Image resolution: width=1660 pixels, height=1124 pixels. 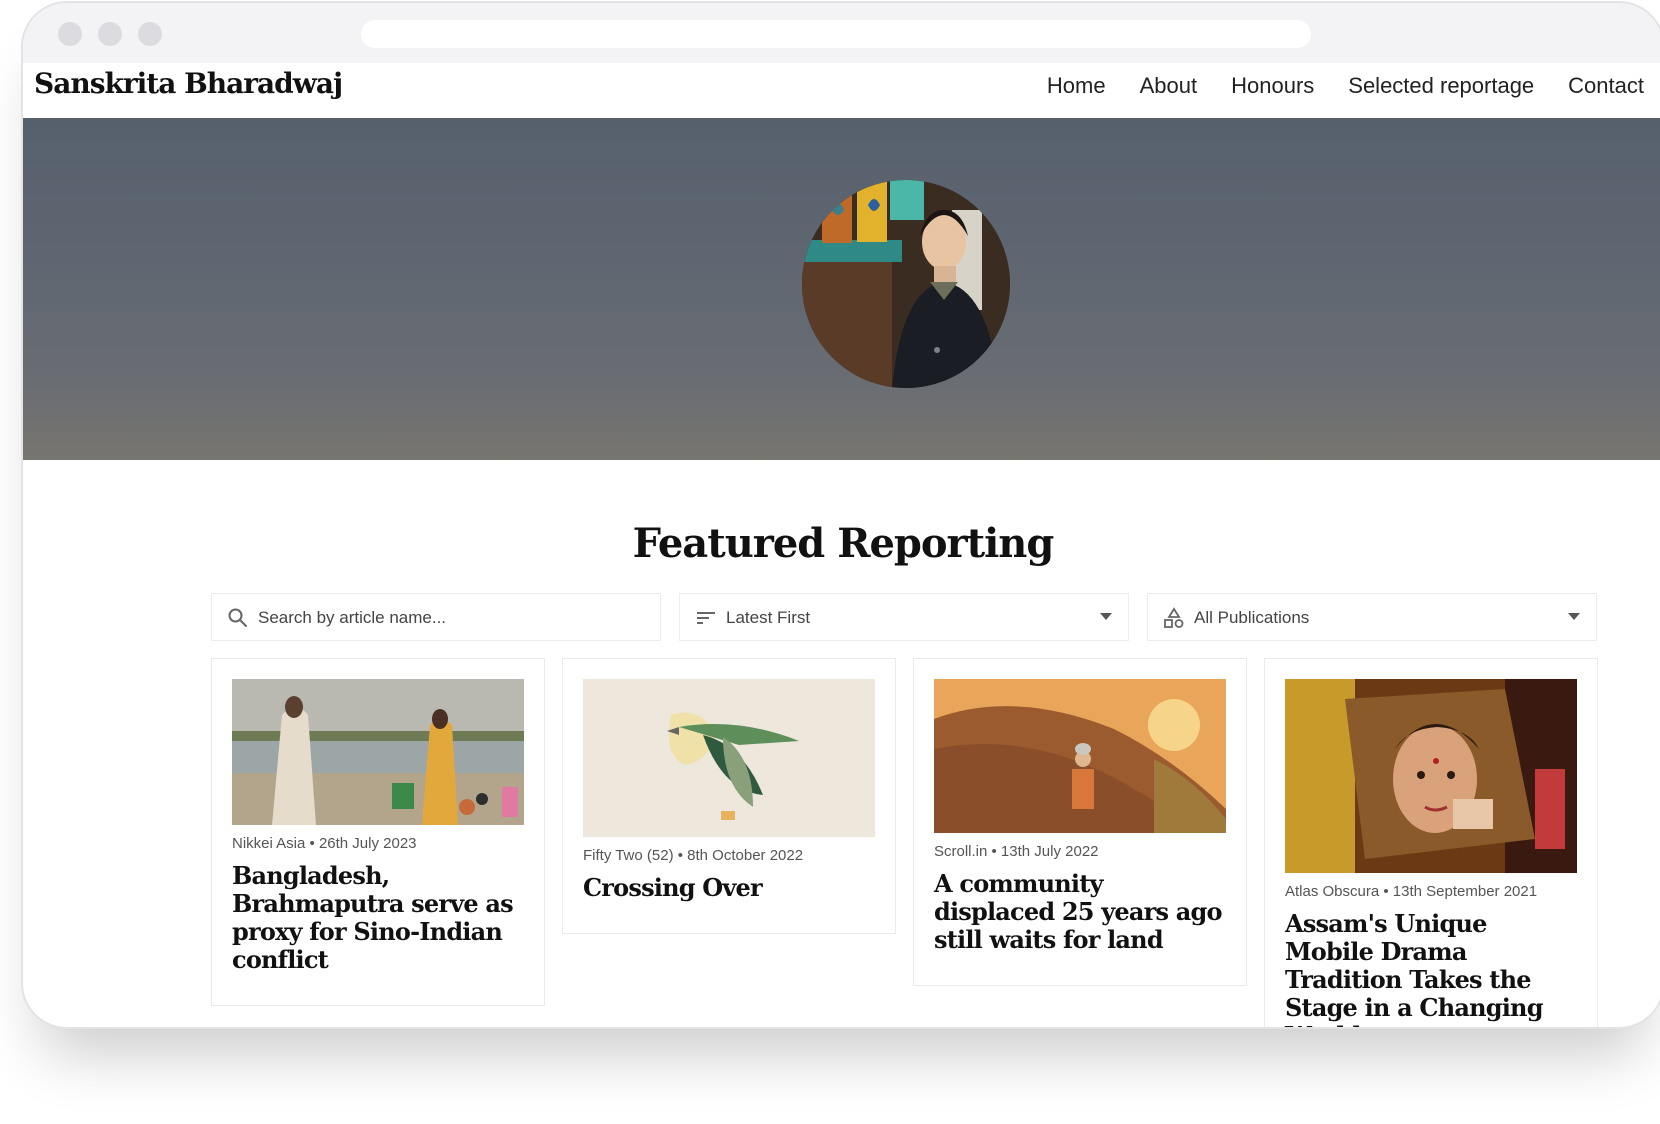 What do you see at coordinates (188, 83) in the screenshot?
I see `site-brand: Sanskrita Bharadwaj` at bounding box center [188, 83].